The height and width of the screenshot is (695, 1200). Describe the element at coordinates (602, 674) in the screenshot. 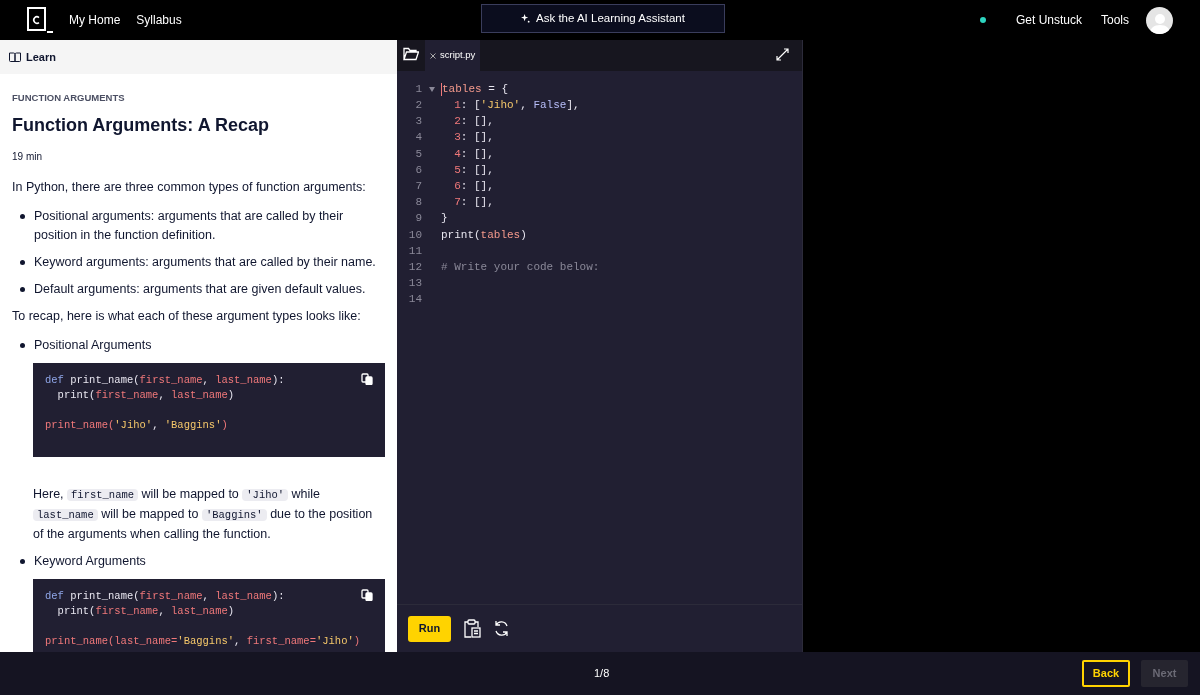

I see `progress-label: 1/8` at that location.